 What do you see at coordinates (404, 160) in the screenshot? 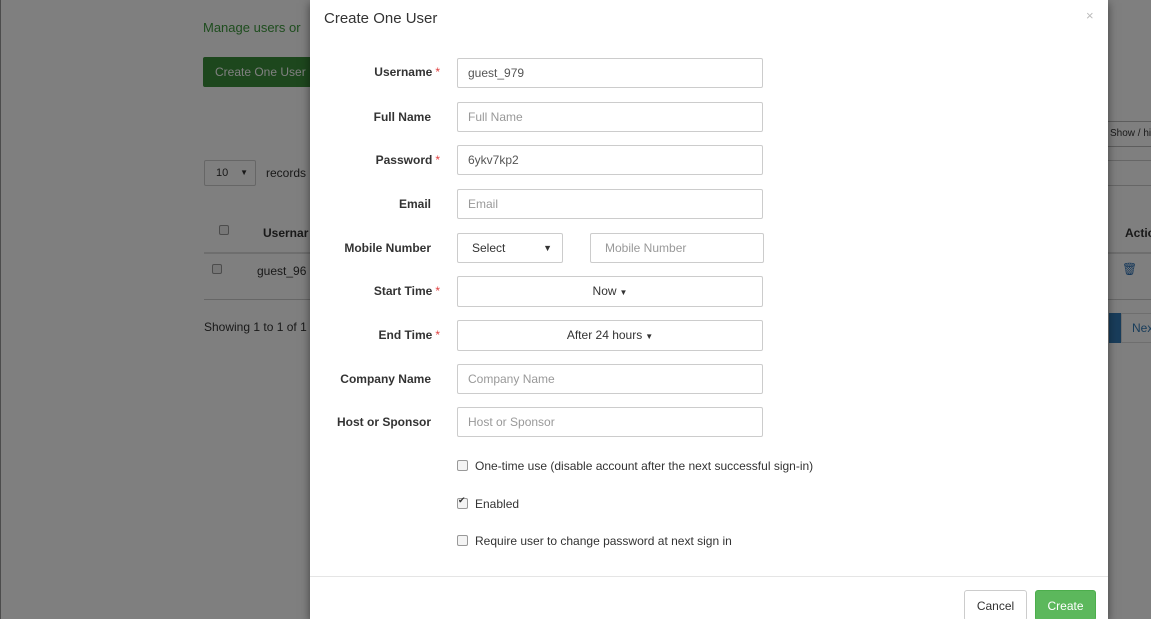
I see `password-label-text: Password` at bounding box center [404, 160].